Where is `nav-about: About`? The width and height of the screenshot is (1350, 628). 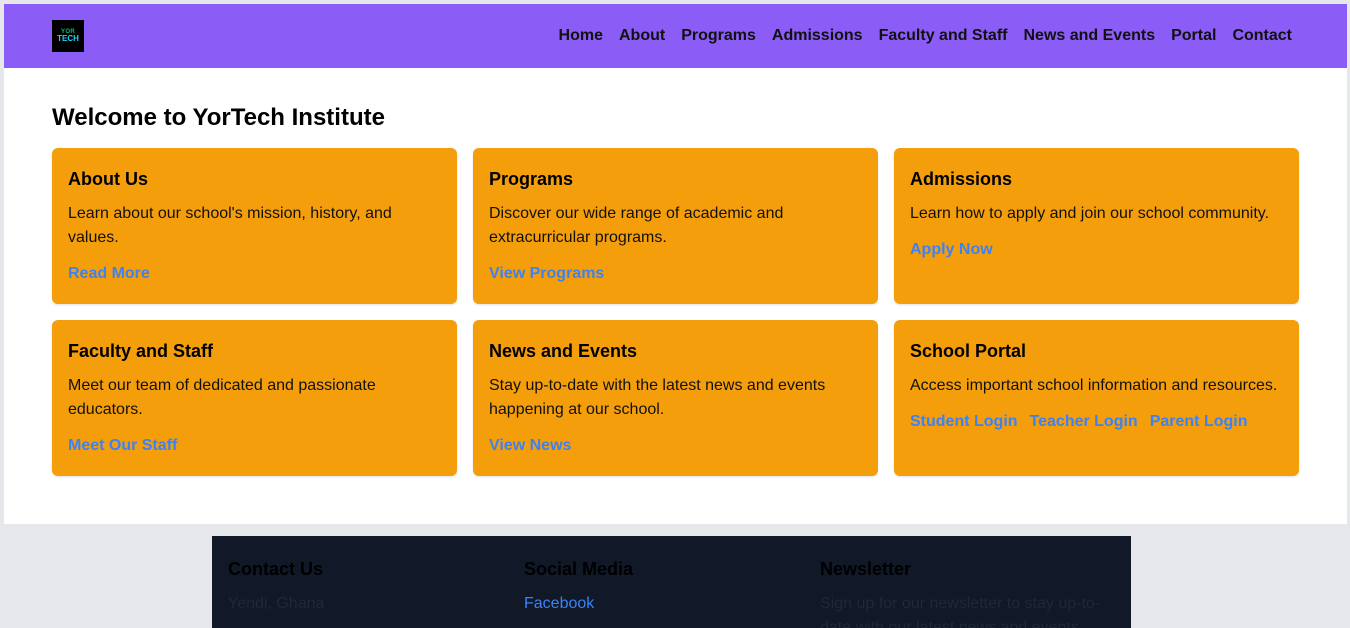 nav-about: About is located at coordinates (642, 36).